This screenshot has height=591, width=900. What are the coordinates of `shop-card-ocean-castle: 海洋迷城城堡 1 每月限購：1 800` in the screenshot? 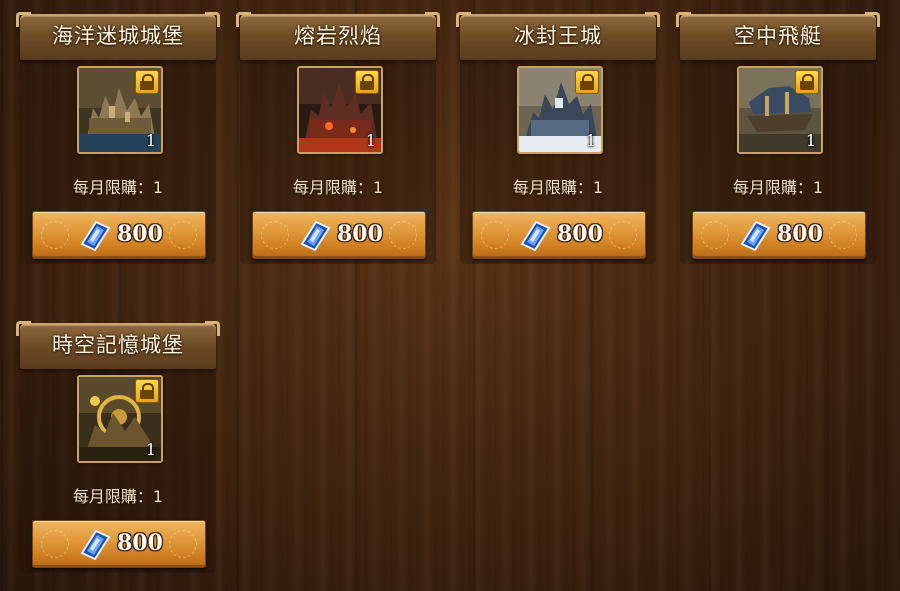 It's located at (118, 133).